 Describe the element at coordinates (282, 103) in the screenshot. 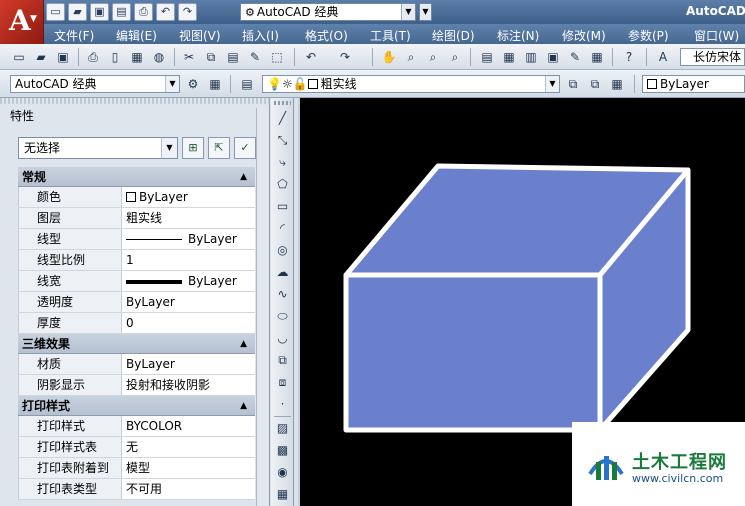

I see `toolbar-grip` at that location.